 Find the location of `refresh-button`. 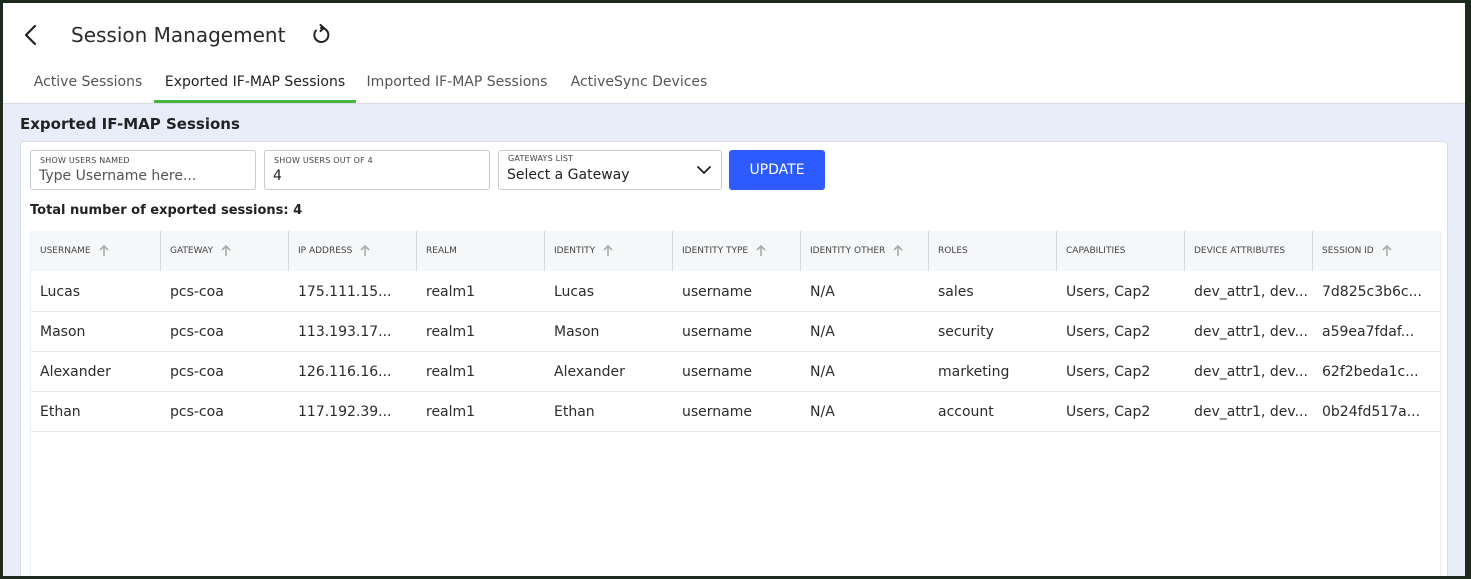

refresh-button is located at coordinates (321, 35).